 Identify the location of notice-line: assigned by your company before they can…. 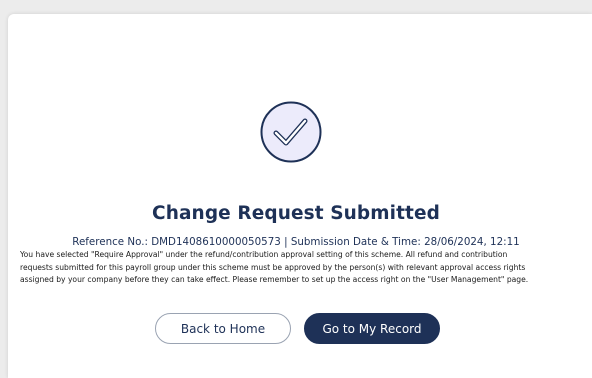
(274, 280).